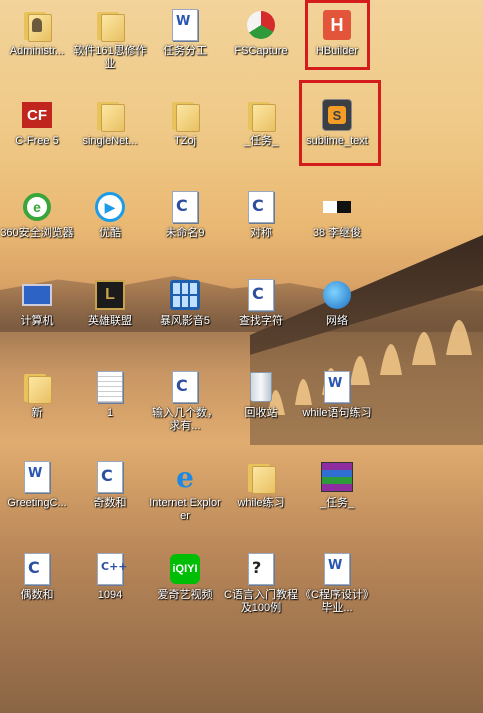  Describe the element at coordinates (37, 233) in the screenshot. I see `desktop-icon-label: 360安全浏览器` at that location.